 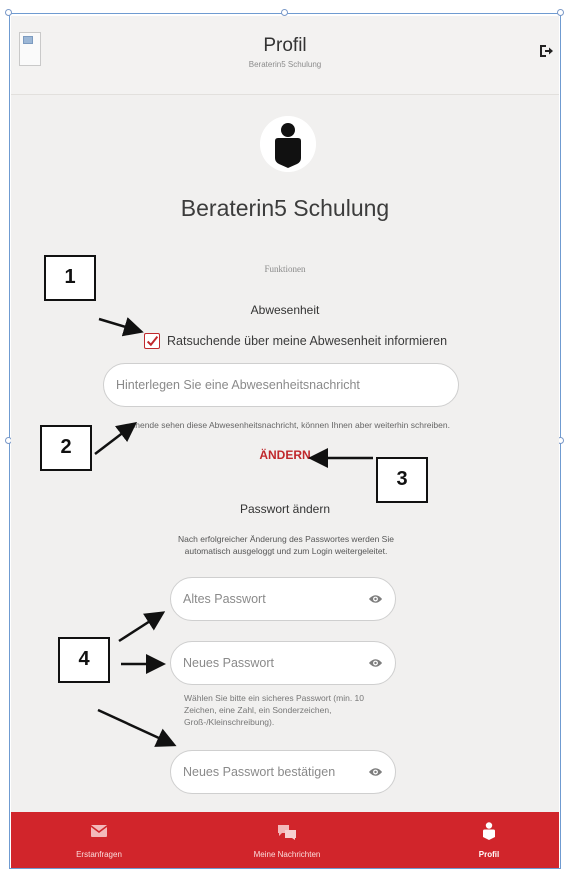 What do you see at coordinates (142, 627) in the screenshot?
I see `arrow-4a` at bounding box center [142, 627].